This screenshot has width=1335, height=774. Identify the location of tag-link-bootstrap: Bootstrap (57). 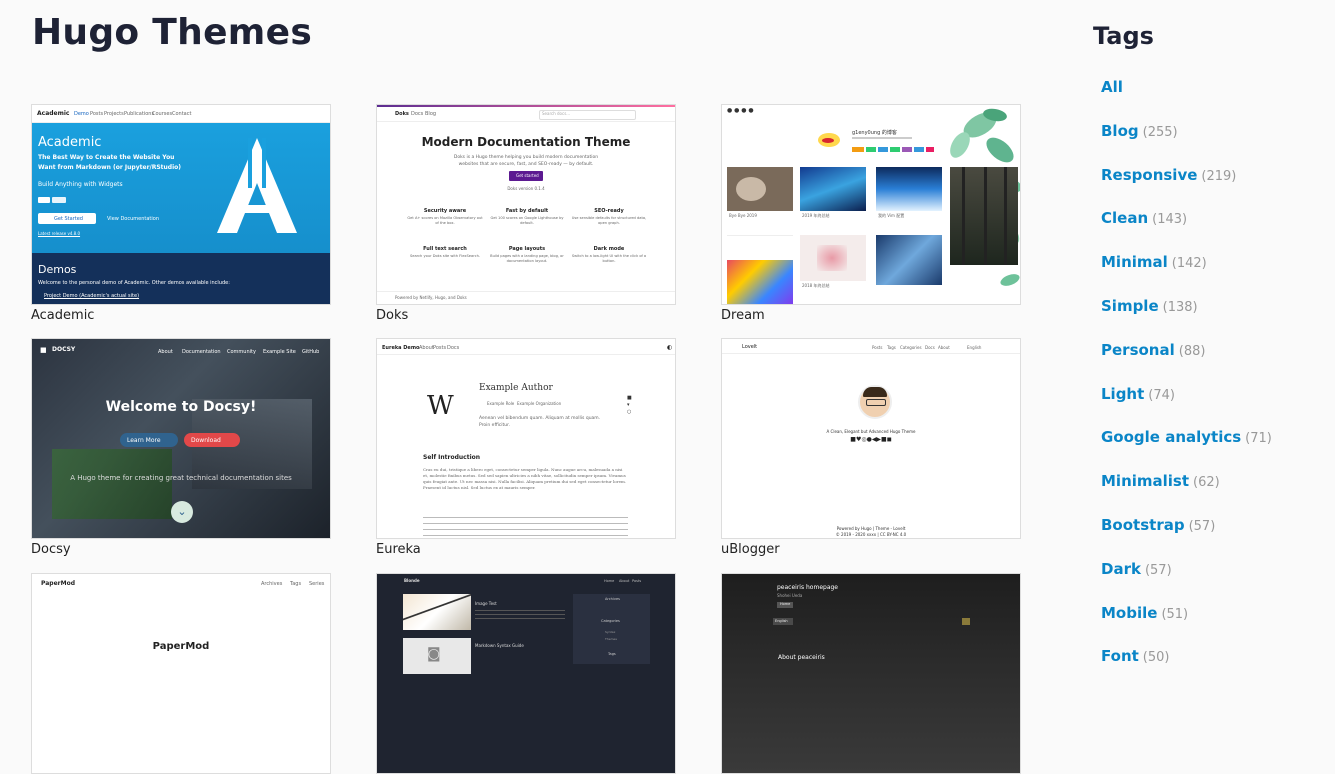
(1158, 525).